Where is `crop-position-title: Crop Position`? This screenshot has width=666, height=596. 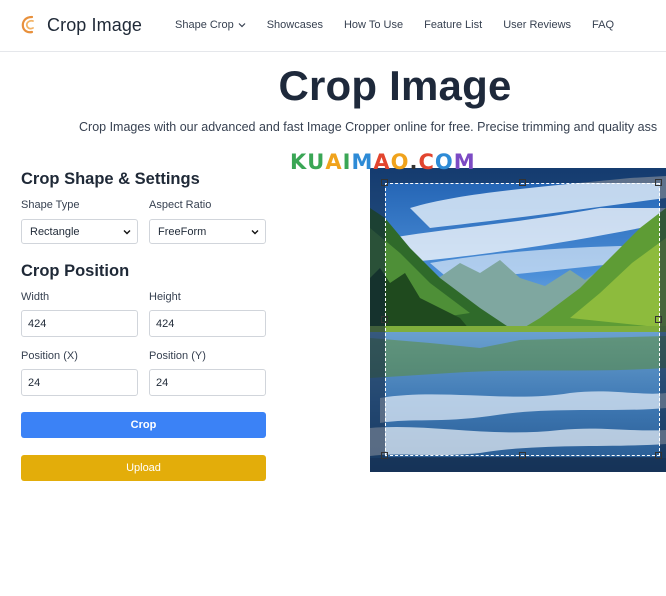 crop-position-title: Crop Position is located at coordinates (75, 271).